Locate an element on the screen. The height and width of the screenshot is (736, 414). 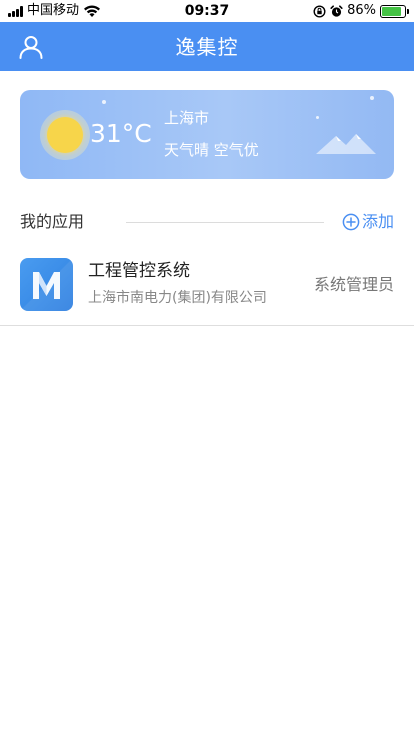
battery-level is located at coordinates (391, 11).